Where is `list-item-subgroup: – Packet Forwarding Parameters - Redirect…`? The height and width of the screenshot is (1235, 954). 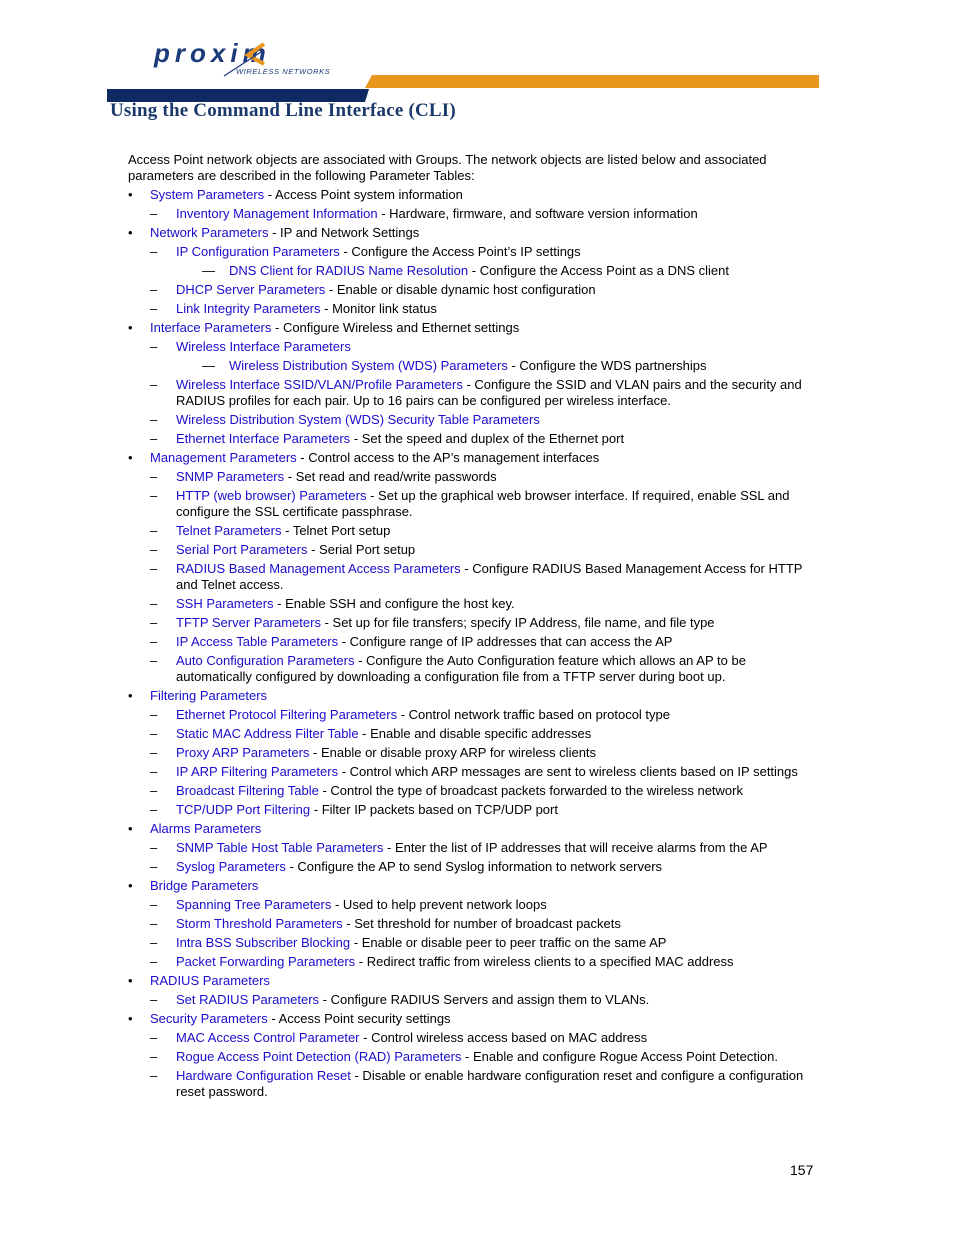
list-item-subgroup: – Packet Forwarding Parameters - Redirect… is located at coordinates (473, 962).